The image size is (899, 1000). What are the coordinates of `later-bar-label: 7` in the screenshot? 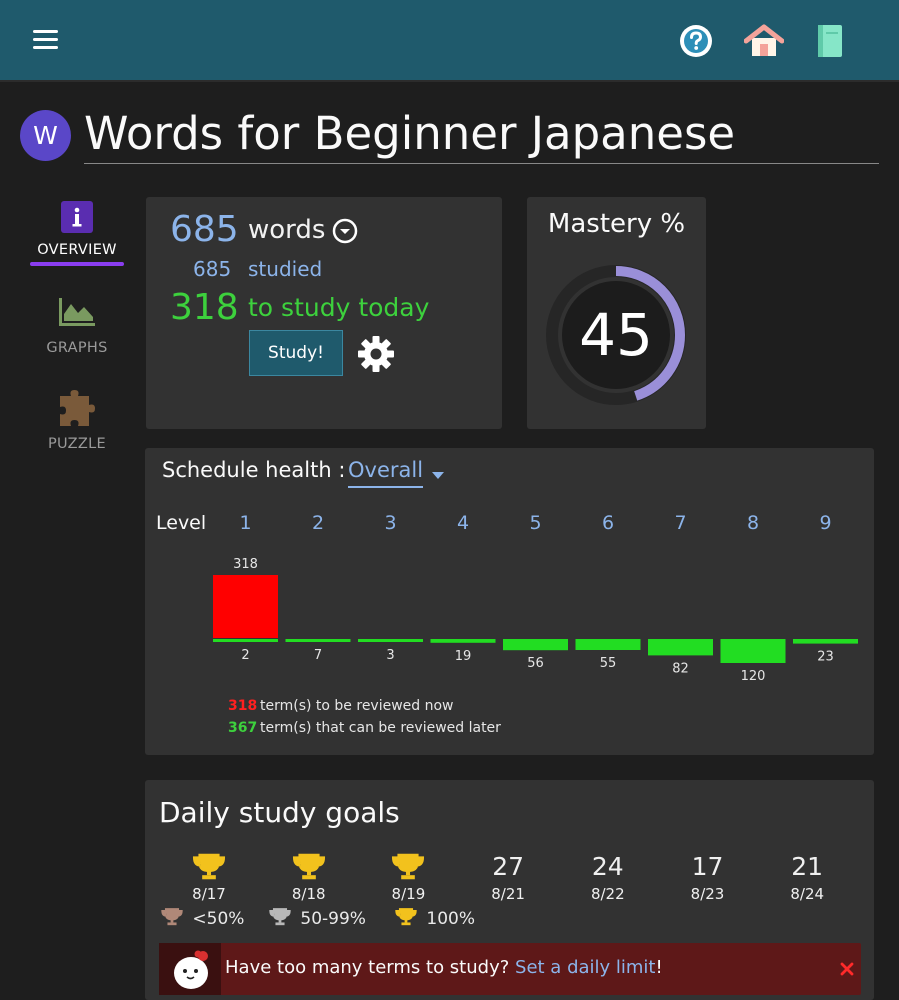 It's located at (318, 655).